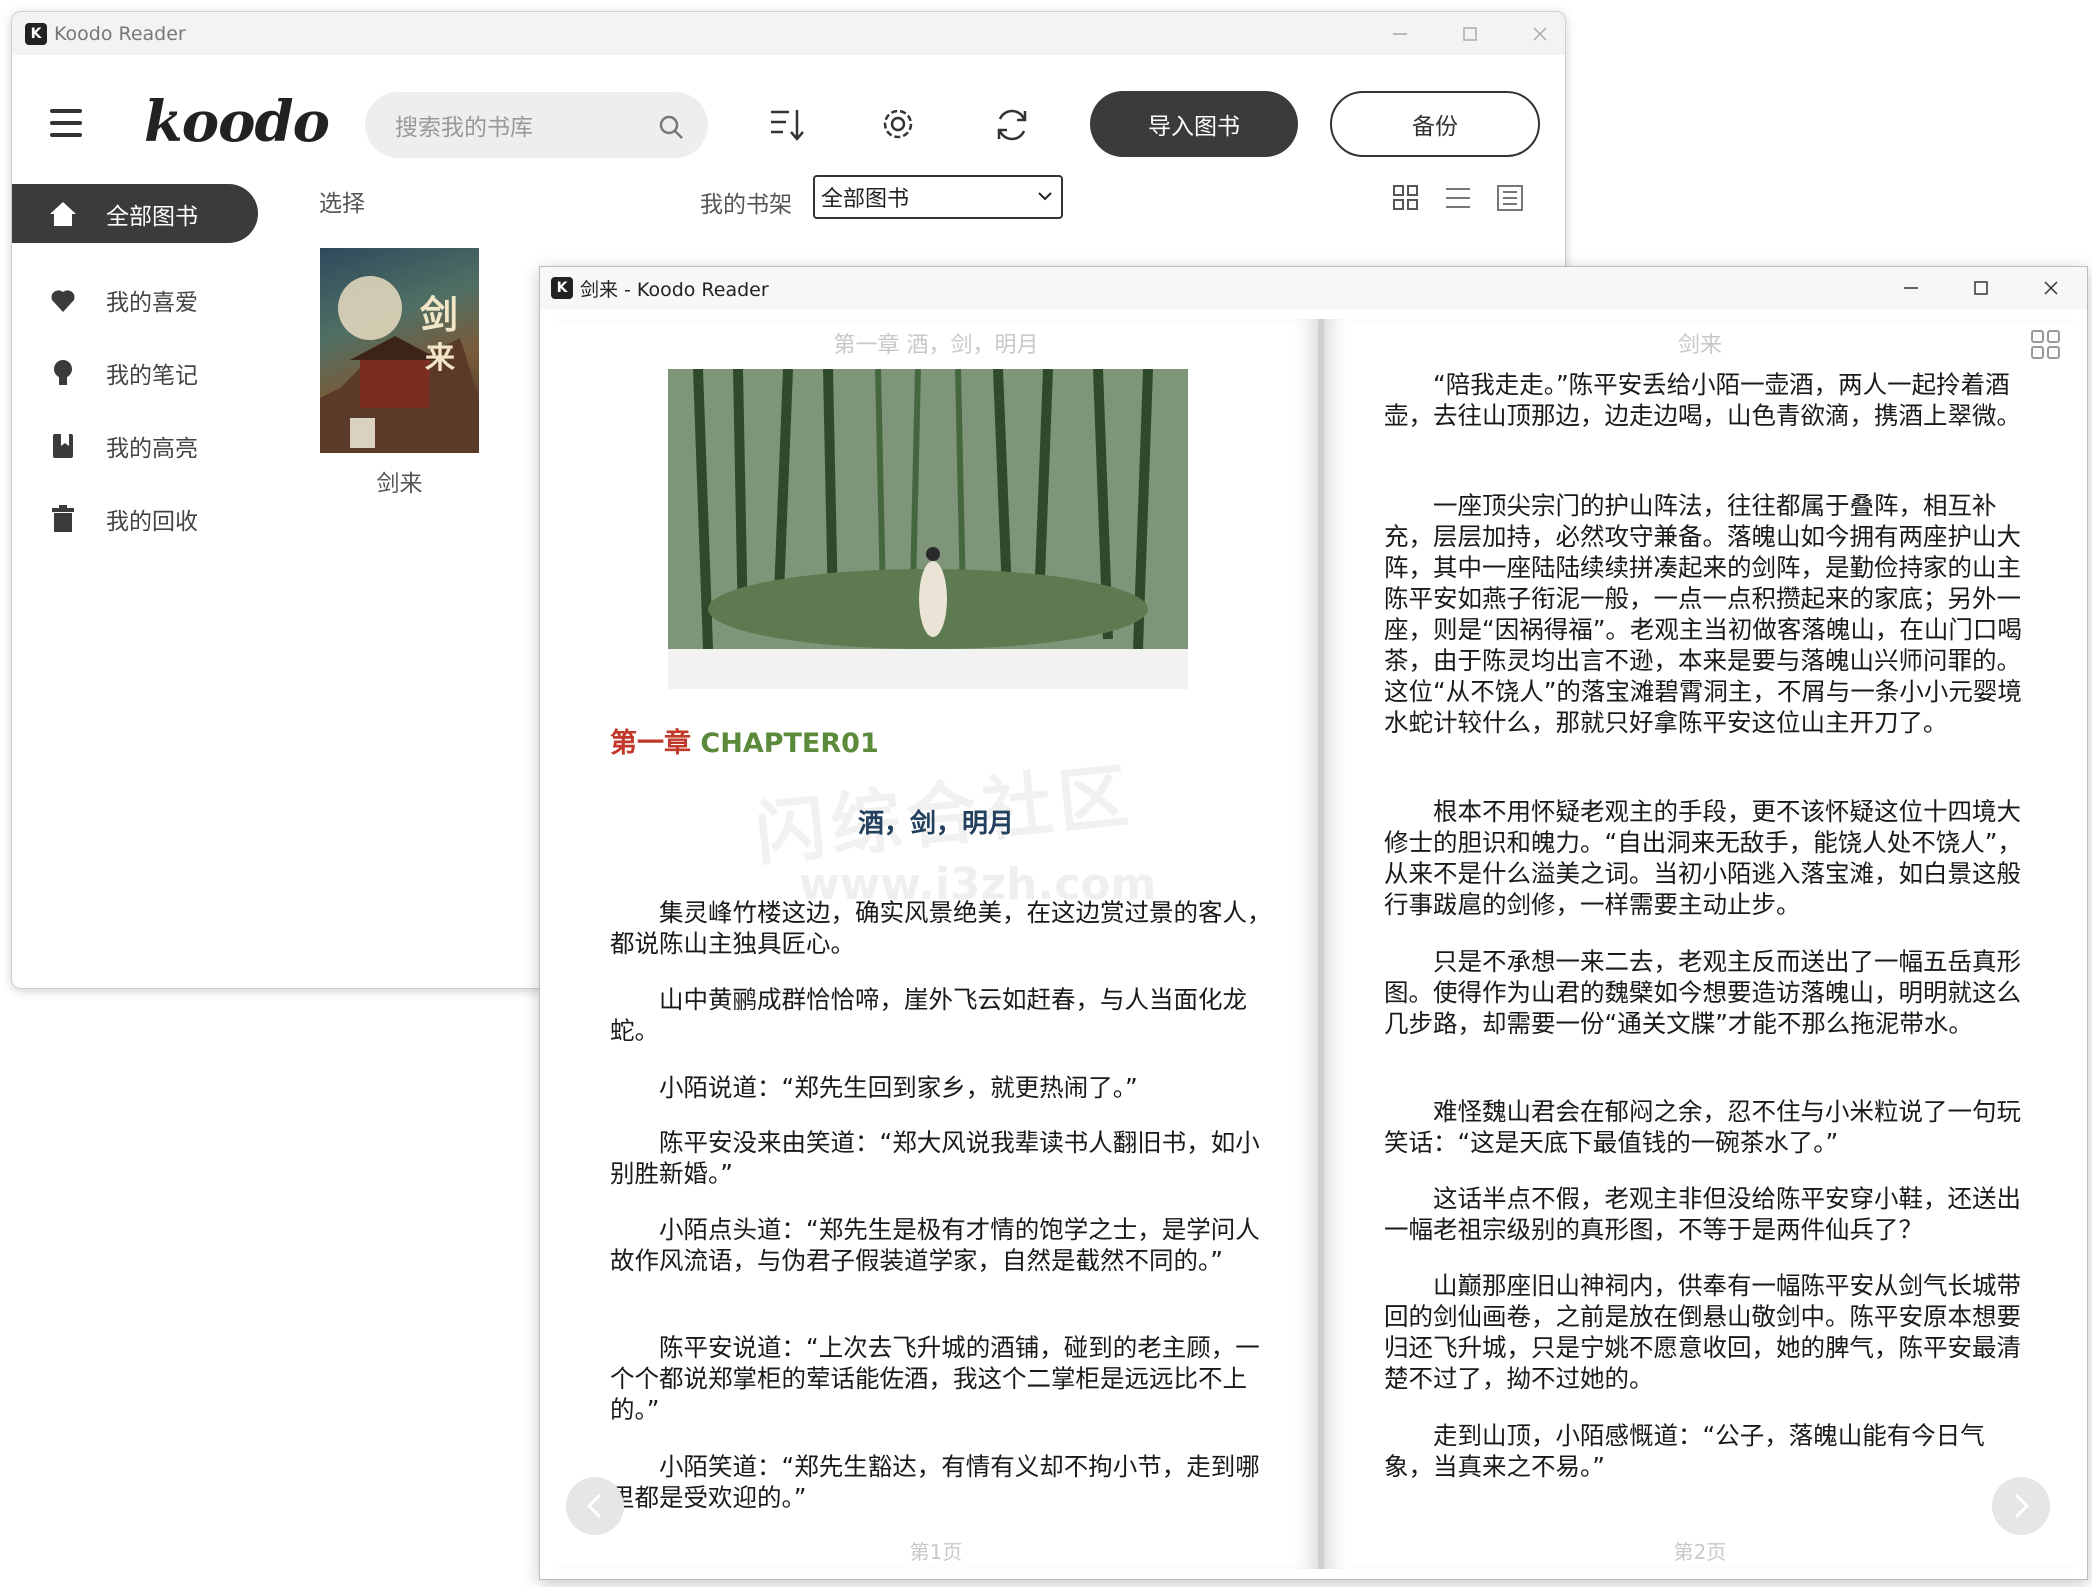 The height and width of the screenshot is (1587, 2092). What do you see at coordinates (342, 201) in the screenshot?
I see `select-mode-link: 选择` at bounding box center [342, 201].